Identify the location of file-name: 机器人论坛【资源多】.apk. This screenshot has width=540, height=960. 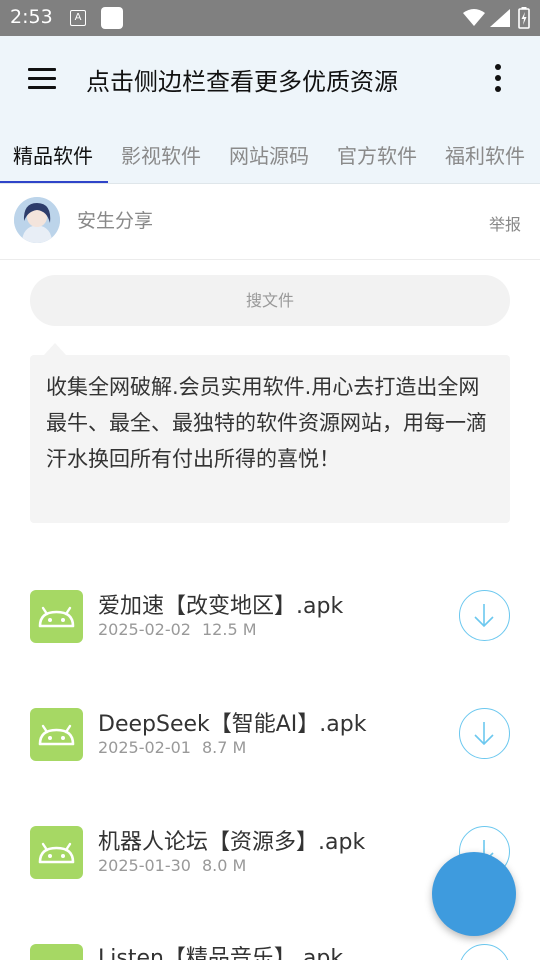
(232, 842).